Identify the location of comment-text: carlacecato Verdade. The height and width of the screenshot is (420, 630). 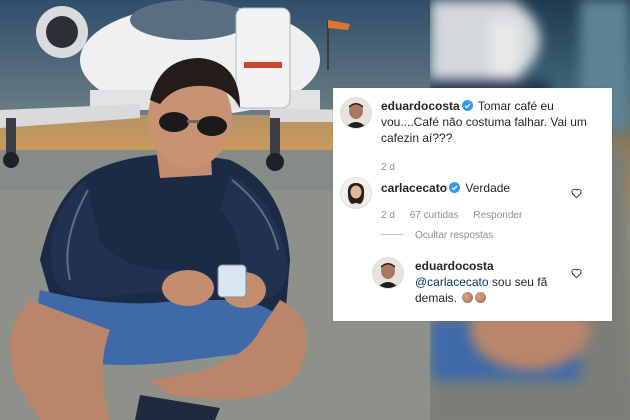
(481, 188).